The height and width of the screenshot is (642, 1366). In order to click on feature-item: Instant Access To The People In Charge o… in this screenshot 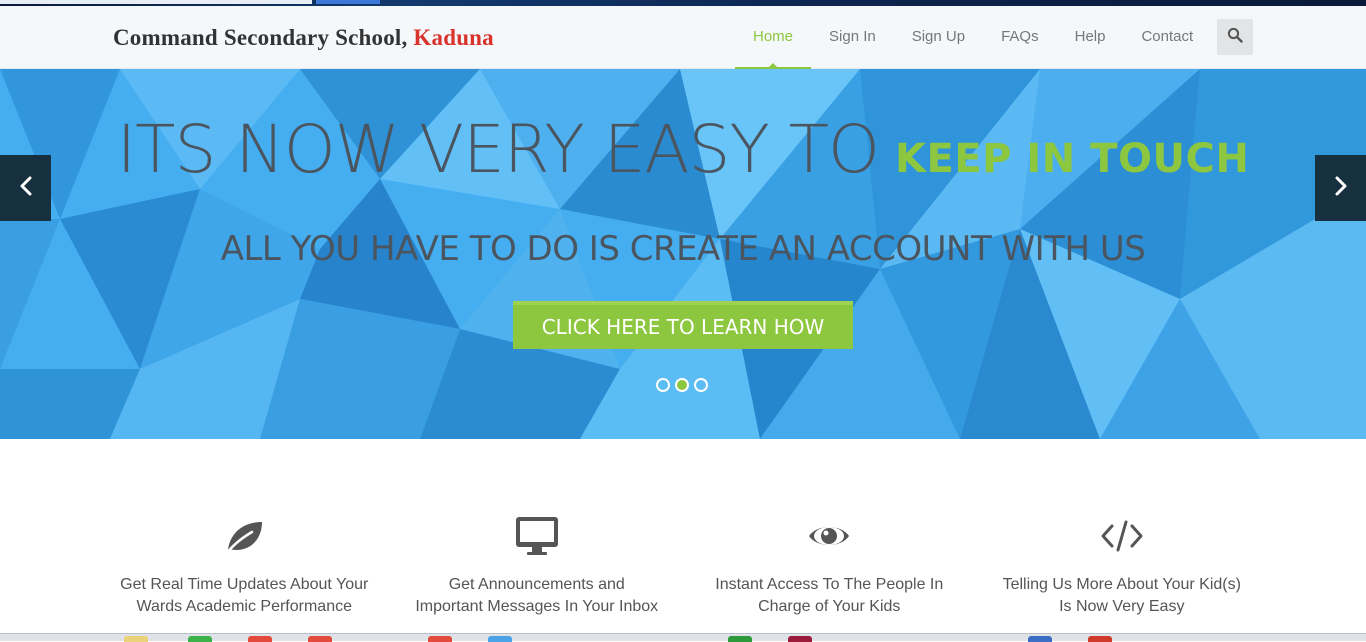, I will do `click(829, 564)`.